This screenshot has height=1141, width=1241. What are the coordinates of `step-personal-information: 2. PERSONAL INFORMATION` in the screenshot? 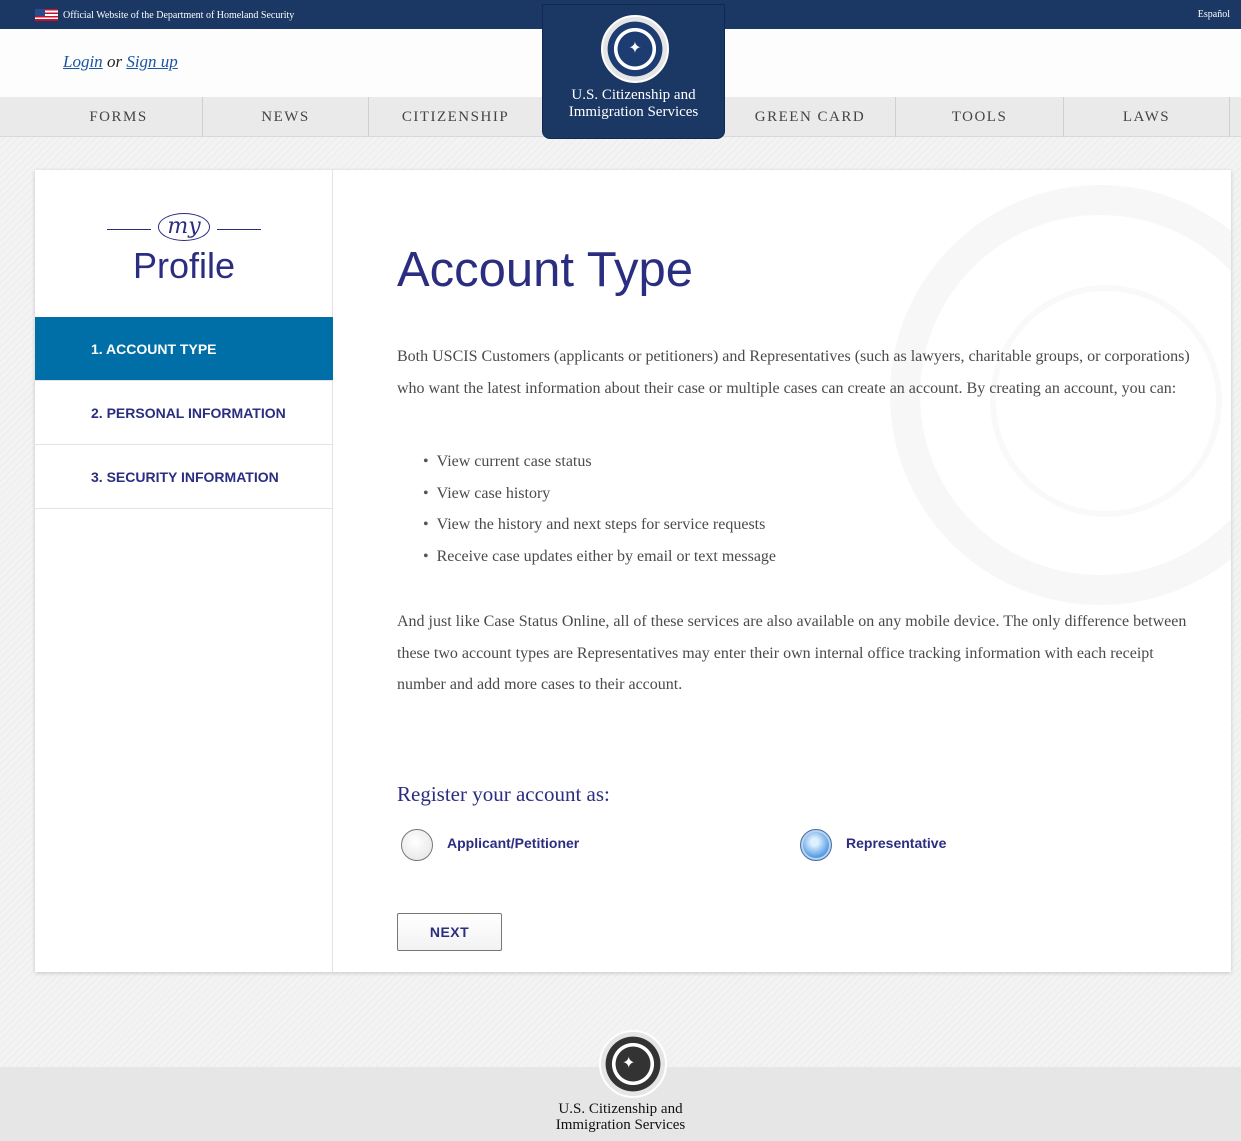 It's located at (184, 413).